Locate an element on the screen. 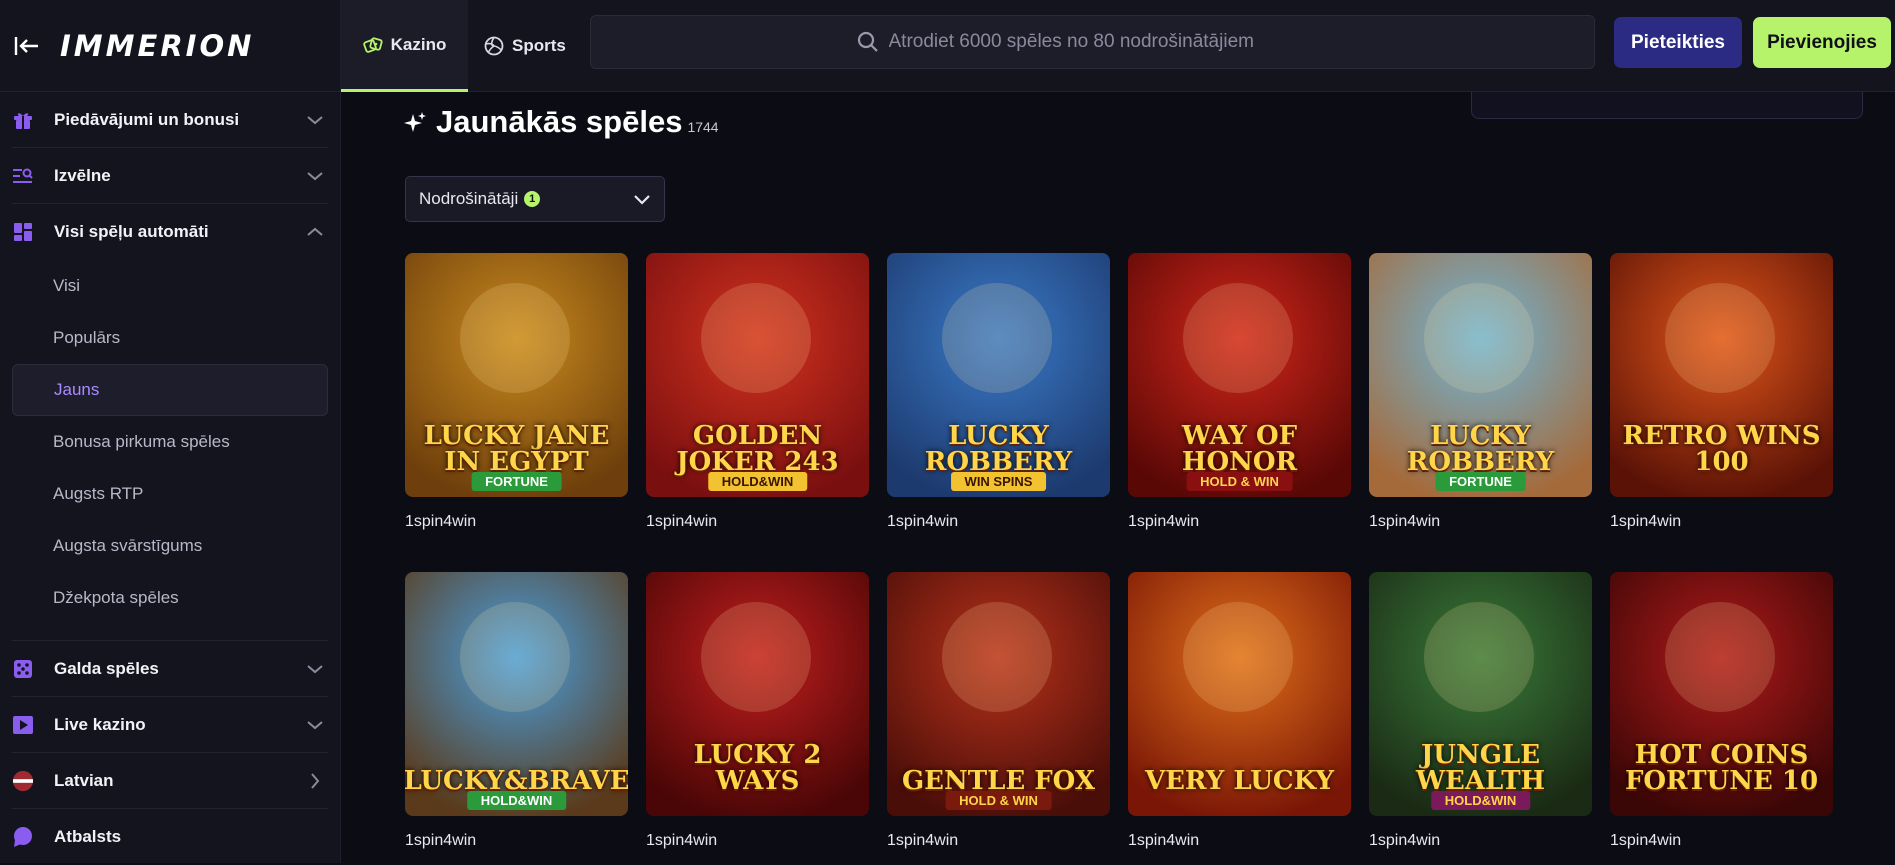  volleyball-icon is located at coordinates (494, 46).